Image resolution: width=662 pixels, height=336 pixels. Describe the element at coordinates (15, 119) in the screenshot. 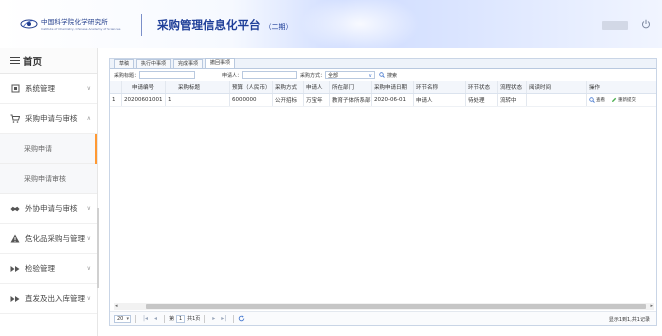

I see `cart-icon` at that location.